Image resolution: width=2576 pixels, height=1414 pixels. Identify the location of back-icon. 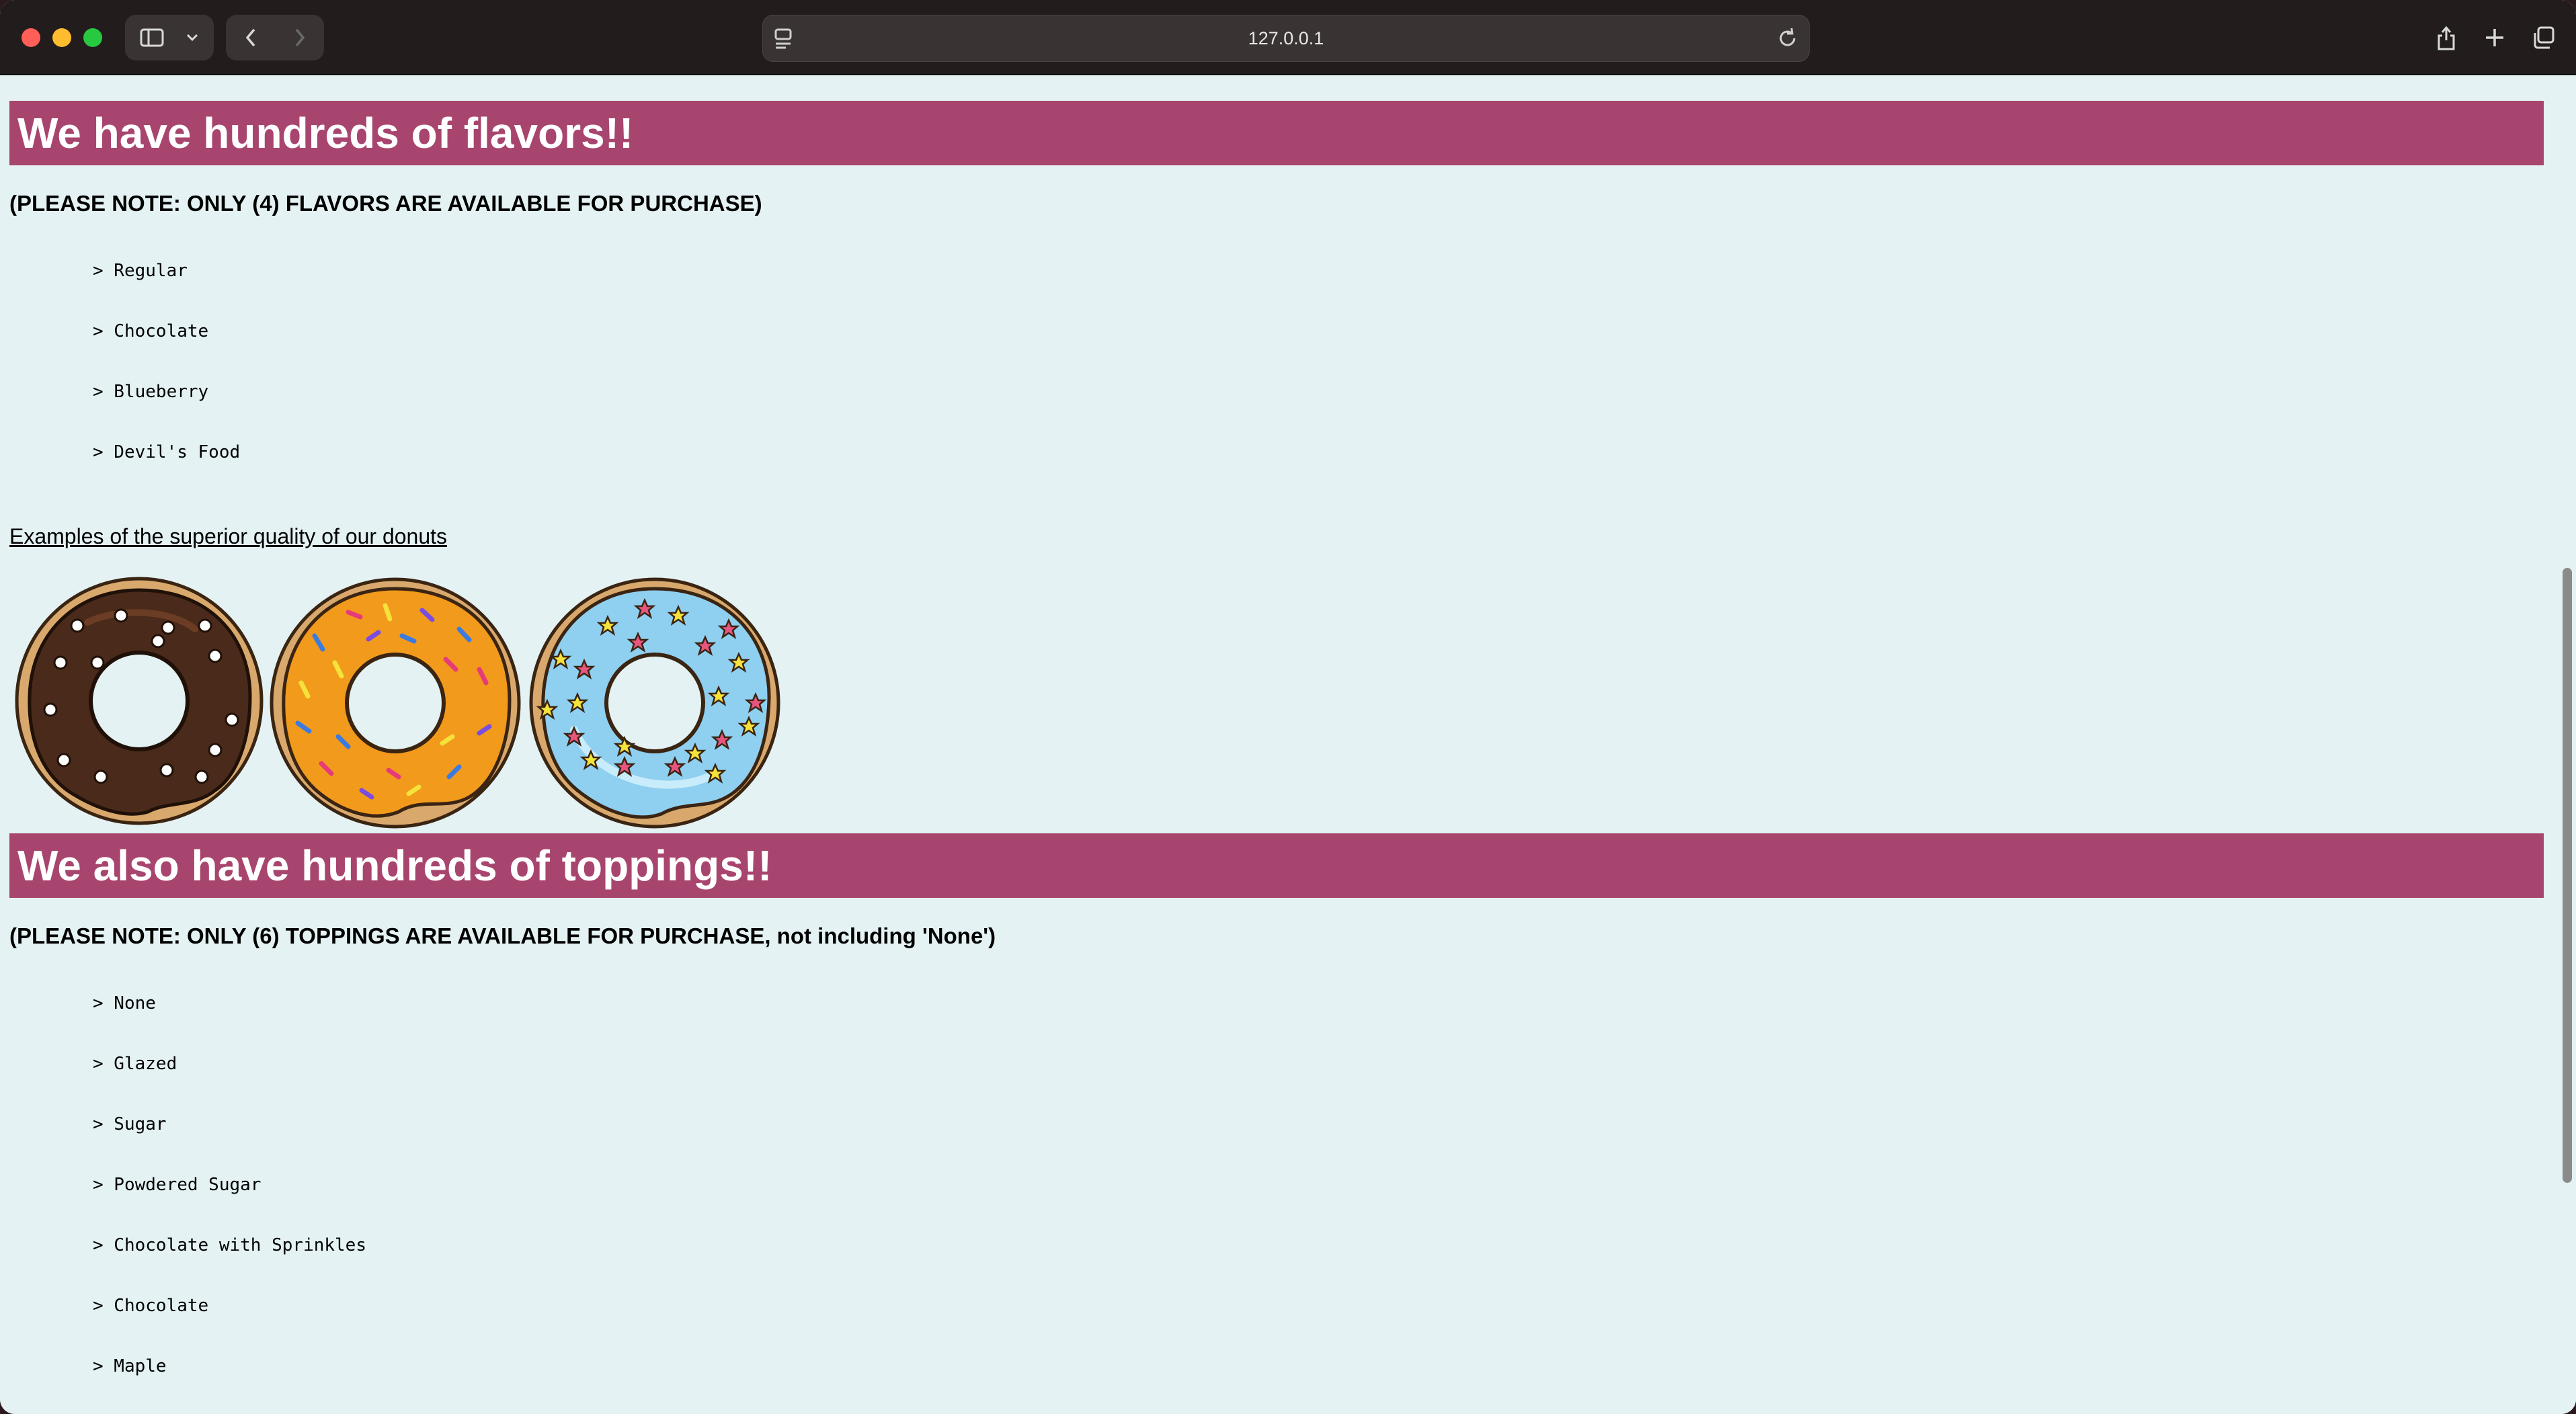
(250, 38).